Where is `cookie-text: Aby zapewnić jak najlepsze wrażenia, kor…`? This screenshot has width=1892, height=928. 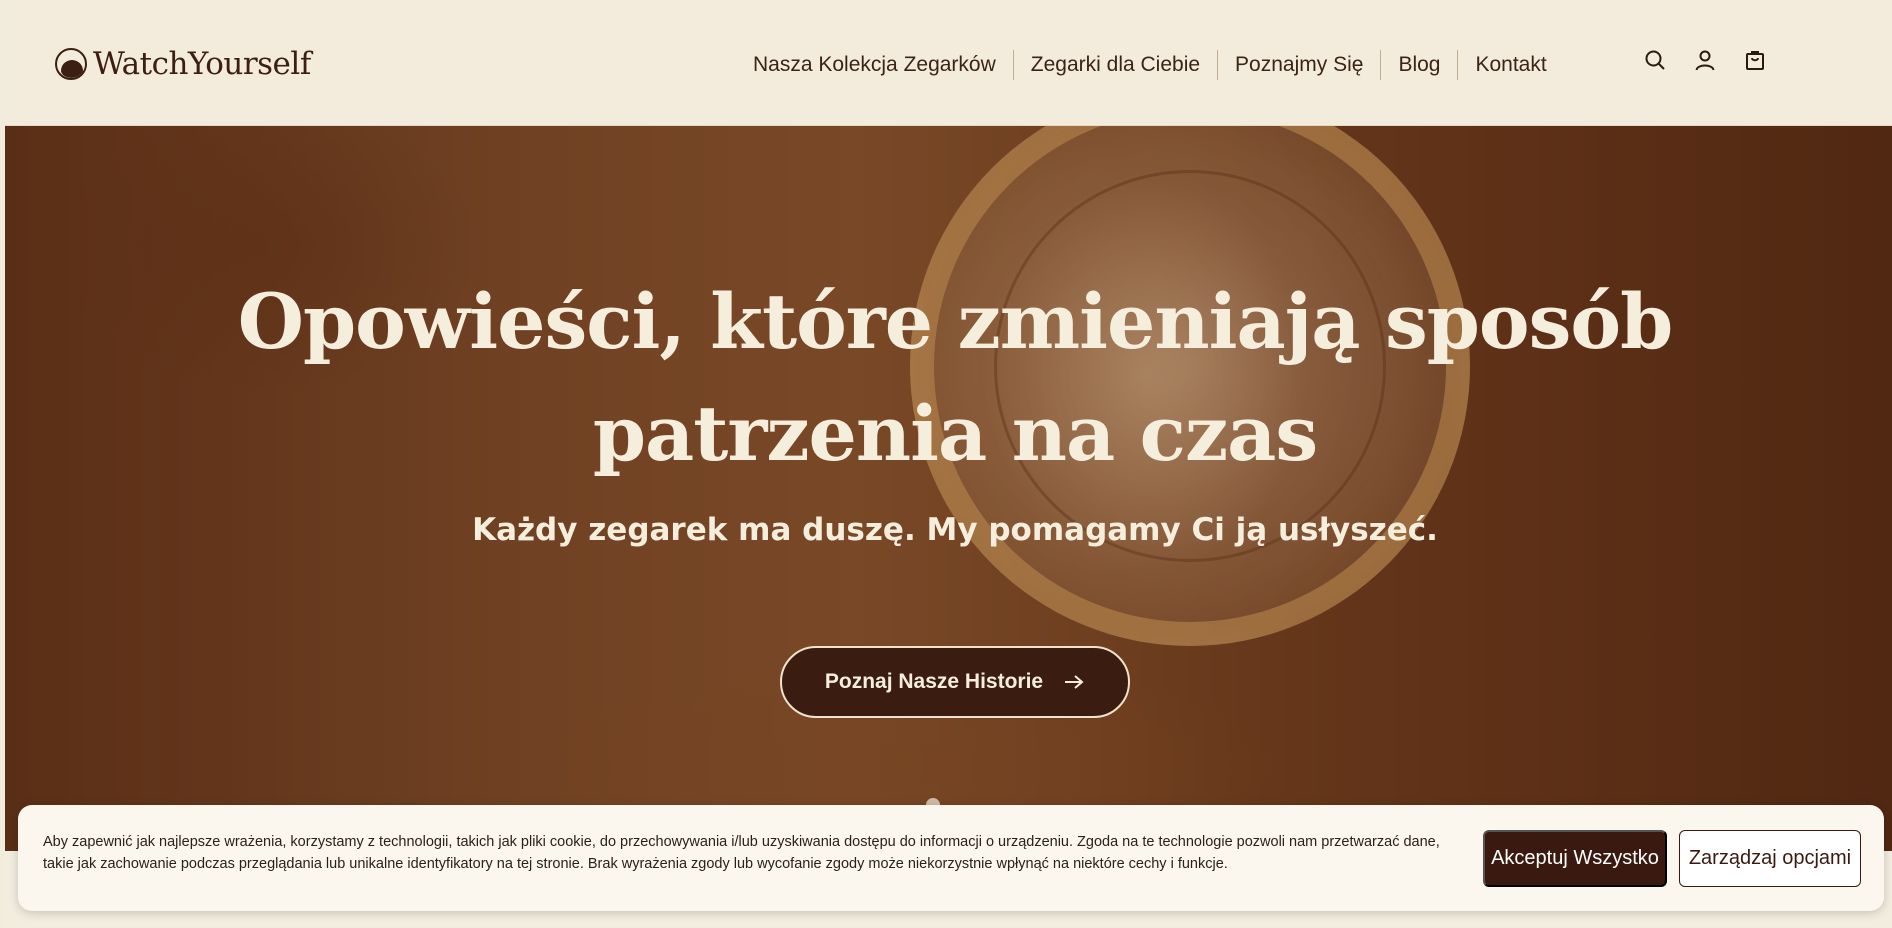
cookie-text: Aby zapewnić jak najlepsze wrażenia, kor… is located at coordinates (741, 853).